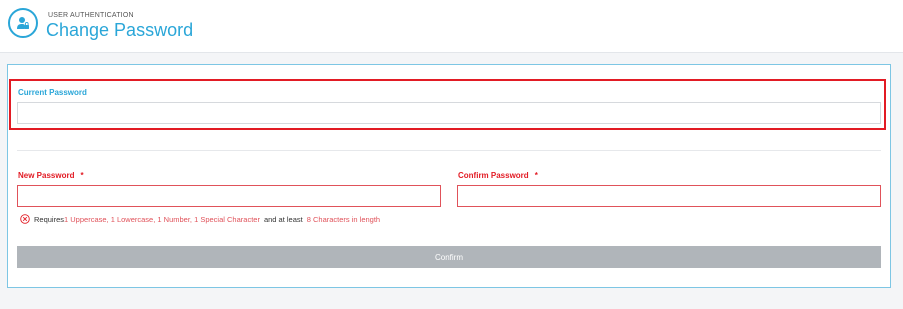  I want to click on section-divider, so click(449, 150).